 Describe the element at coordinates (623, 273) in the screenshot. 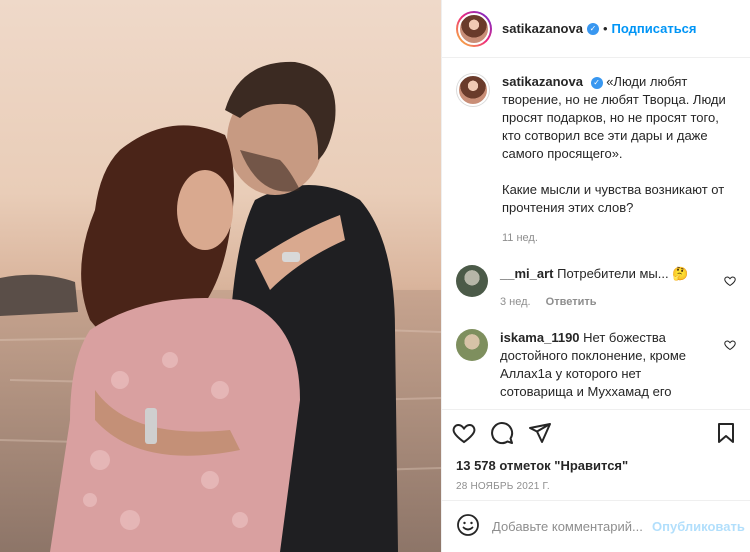

I see `comment-text: Потребители мы... 🤔` at that location.